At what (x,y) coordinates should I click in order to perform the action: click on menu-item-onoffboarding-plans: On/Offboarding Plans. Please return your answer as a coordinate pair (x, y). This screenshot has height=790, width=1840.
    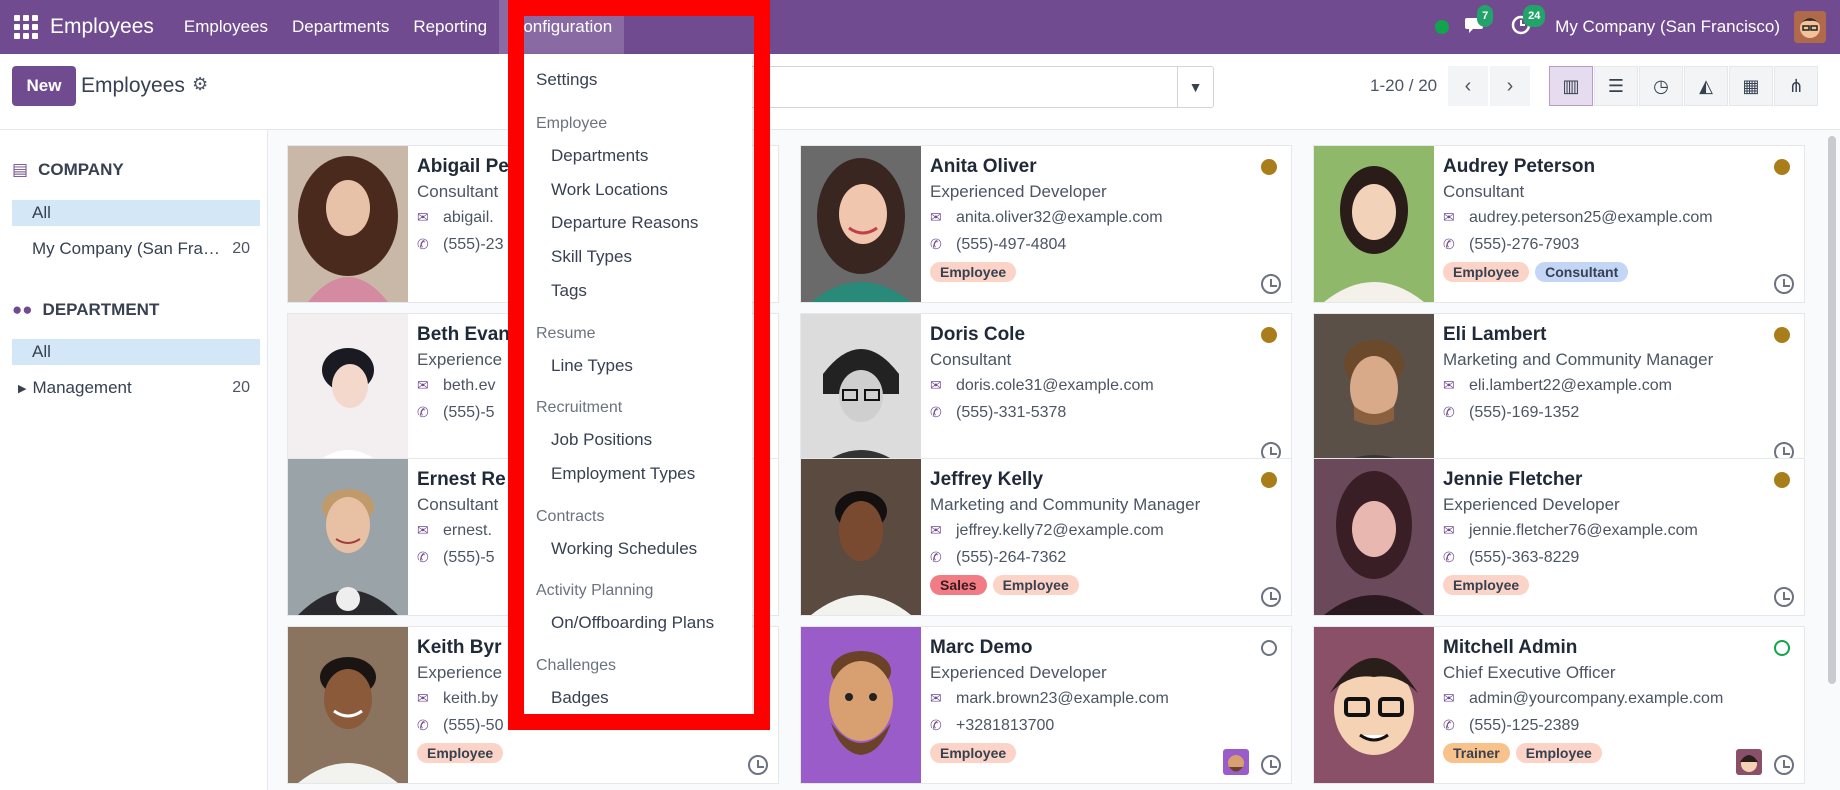
    Looking at the image, I should click on (632, 623).